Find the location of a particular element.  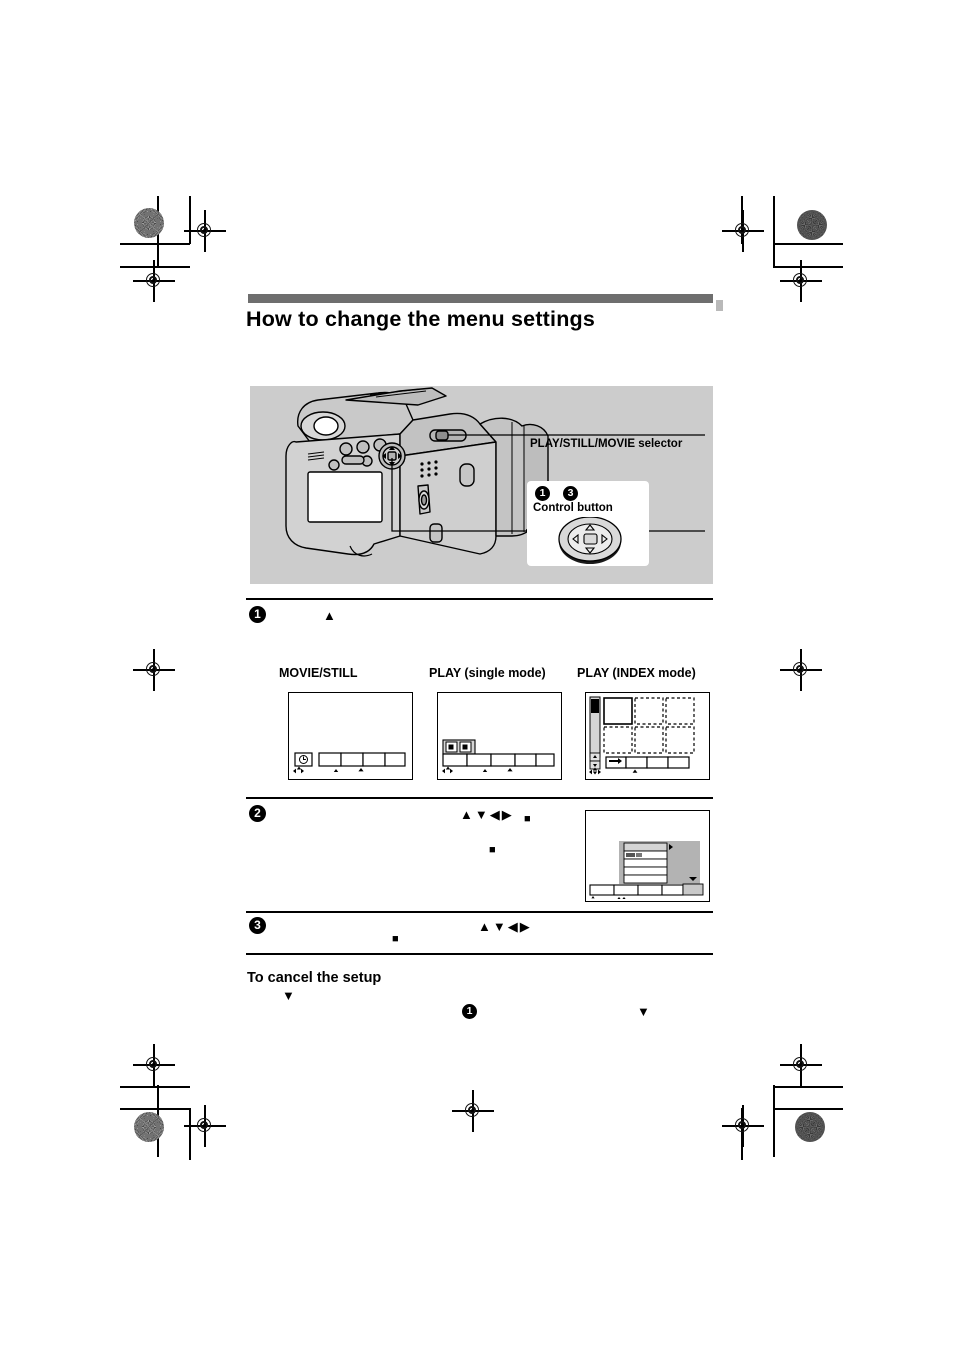

step3-glyph-square: ■ is located at coordinates (396, 939).